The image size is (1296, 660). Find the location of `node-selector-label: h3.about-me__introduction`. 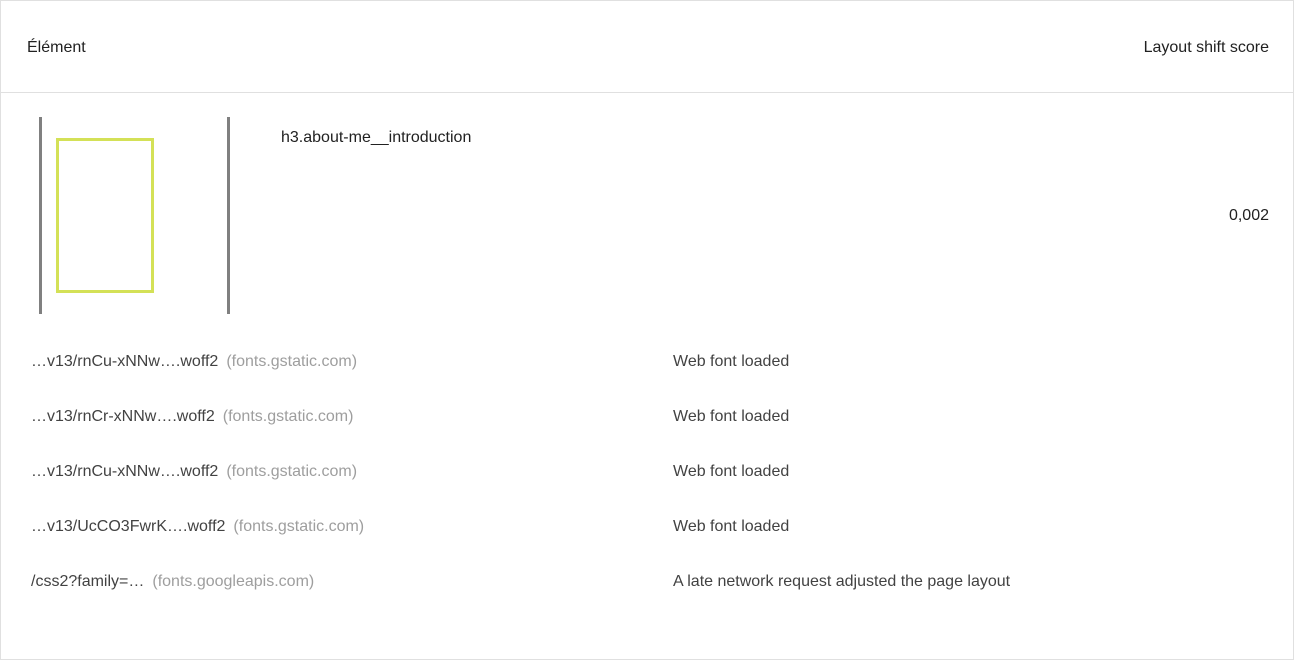

node-selector-label: h3.about-me__introduction is located at coordinates (376, 138).